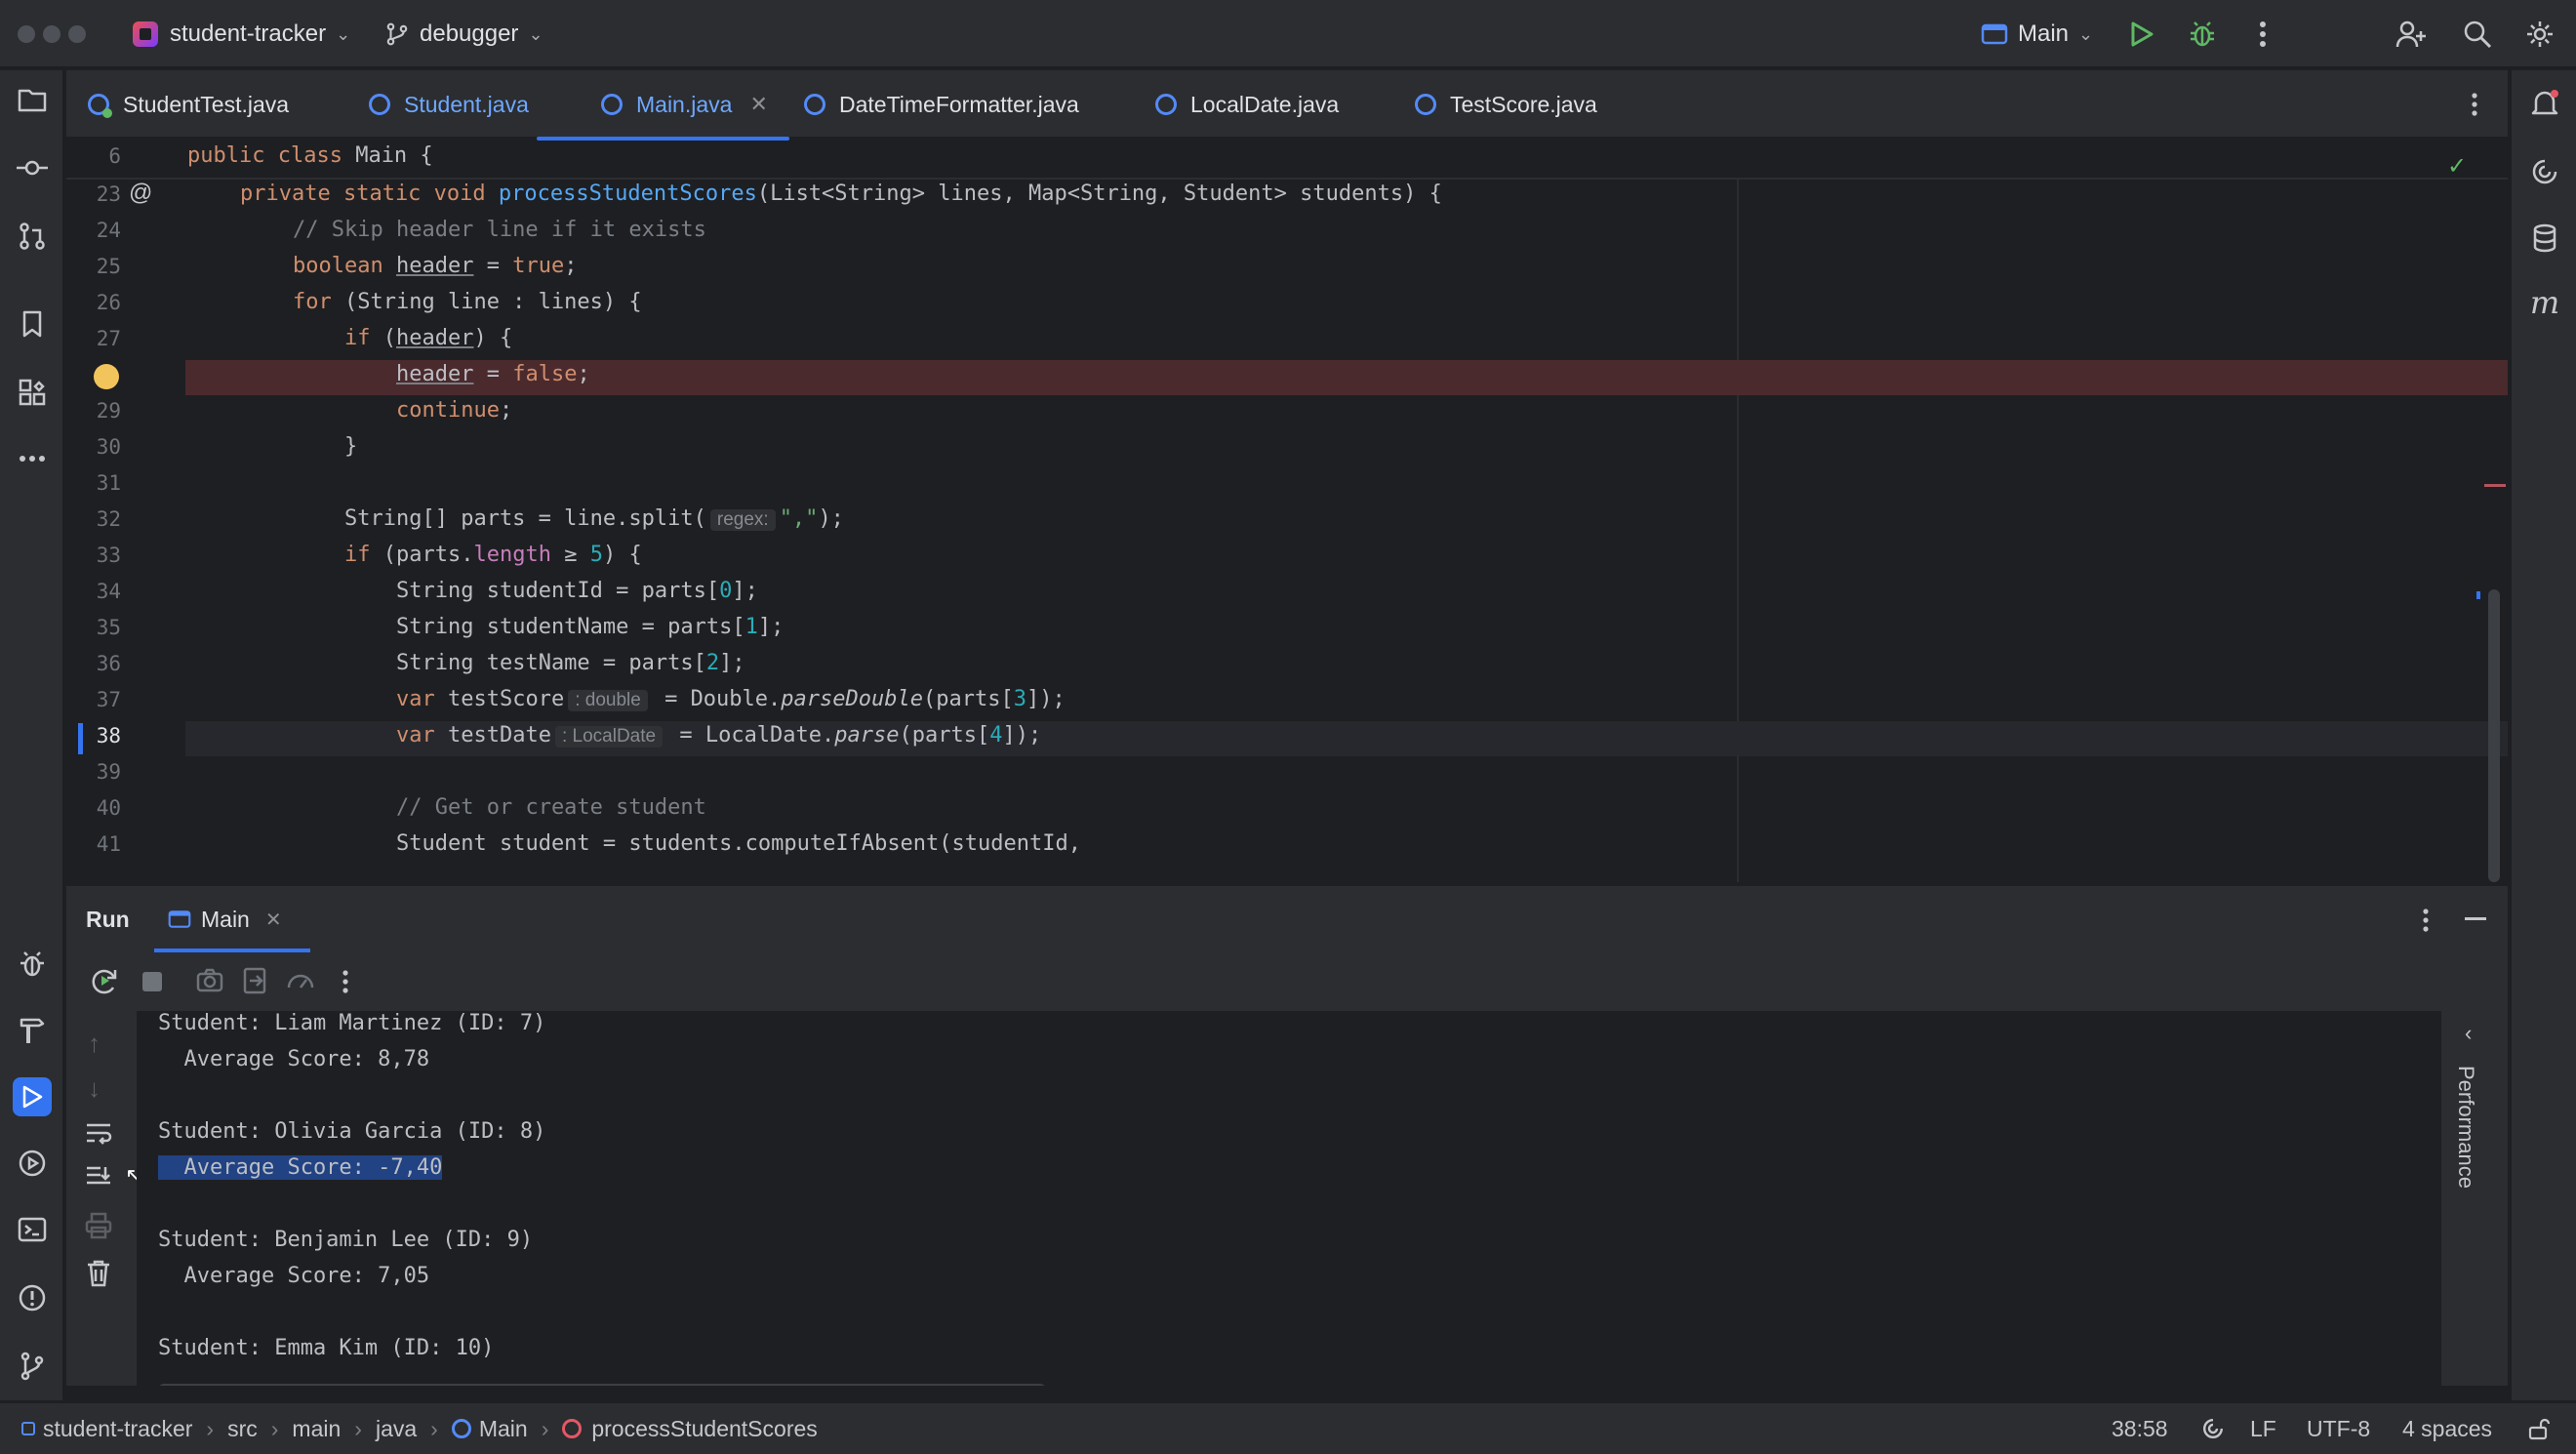  Describe the element at coordinates (602, 1385) in the screenshot. I see `console-horizontal-scrollbar` at that location.